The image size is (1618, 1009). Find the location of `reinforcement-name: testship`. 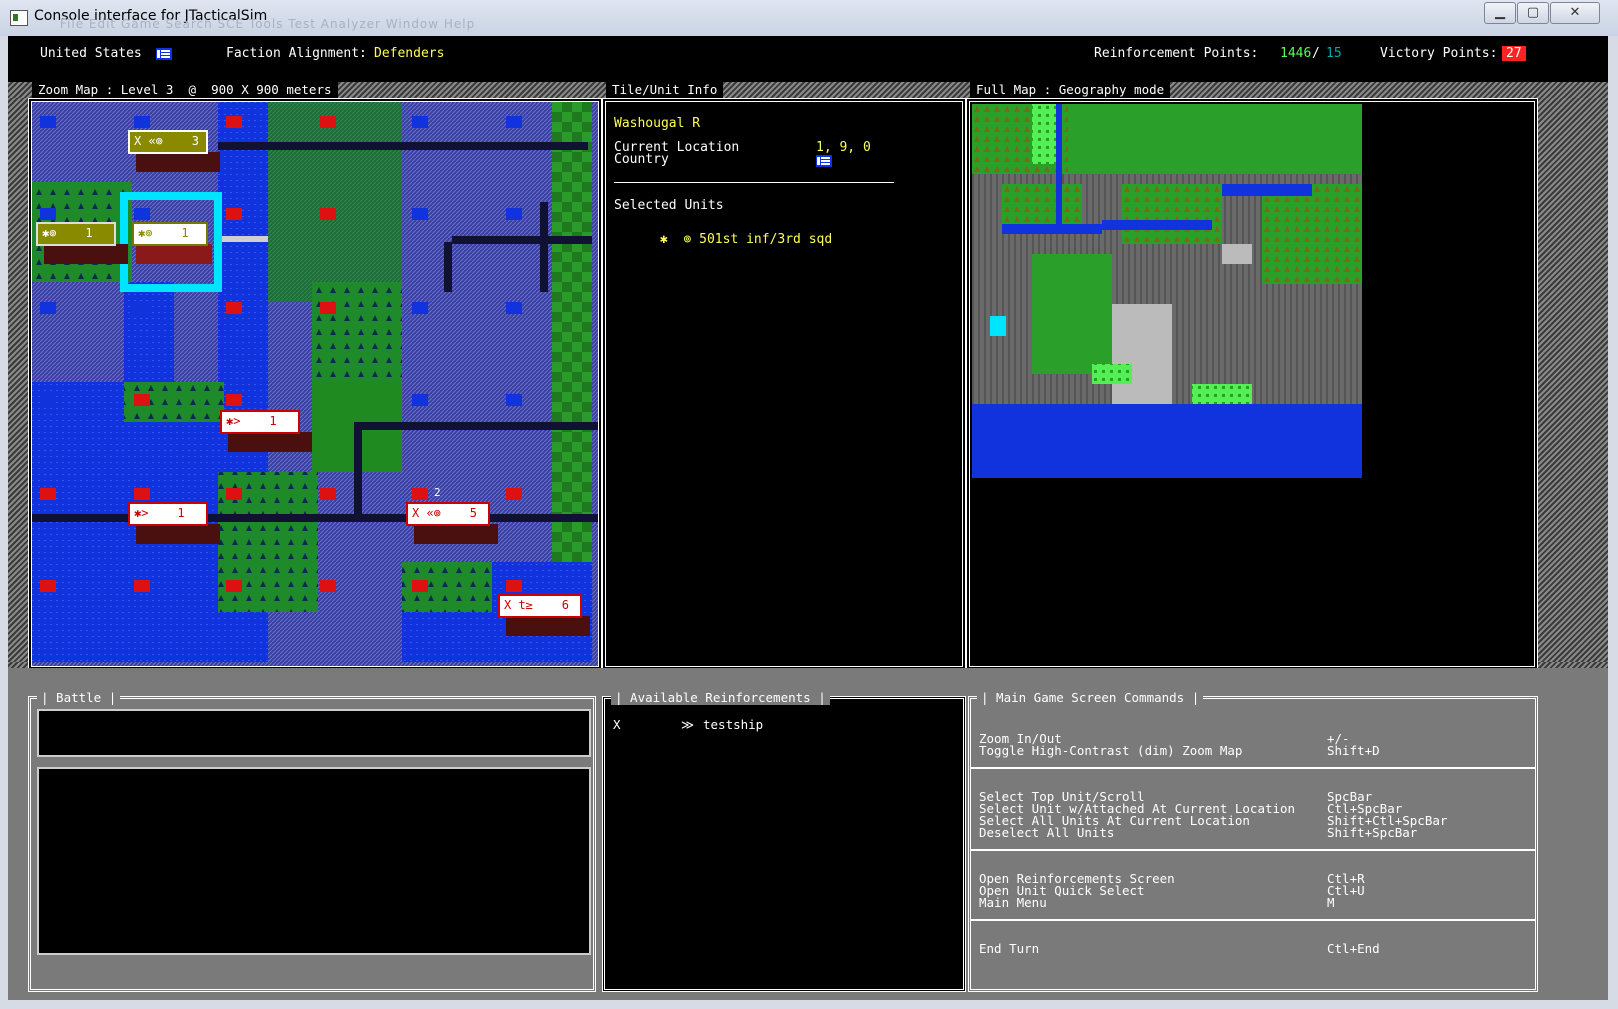

reinforcement-name: testship is located at coordinates (733, 724).